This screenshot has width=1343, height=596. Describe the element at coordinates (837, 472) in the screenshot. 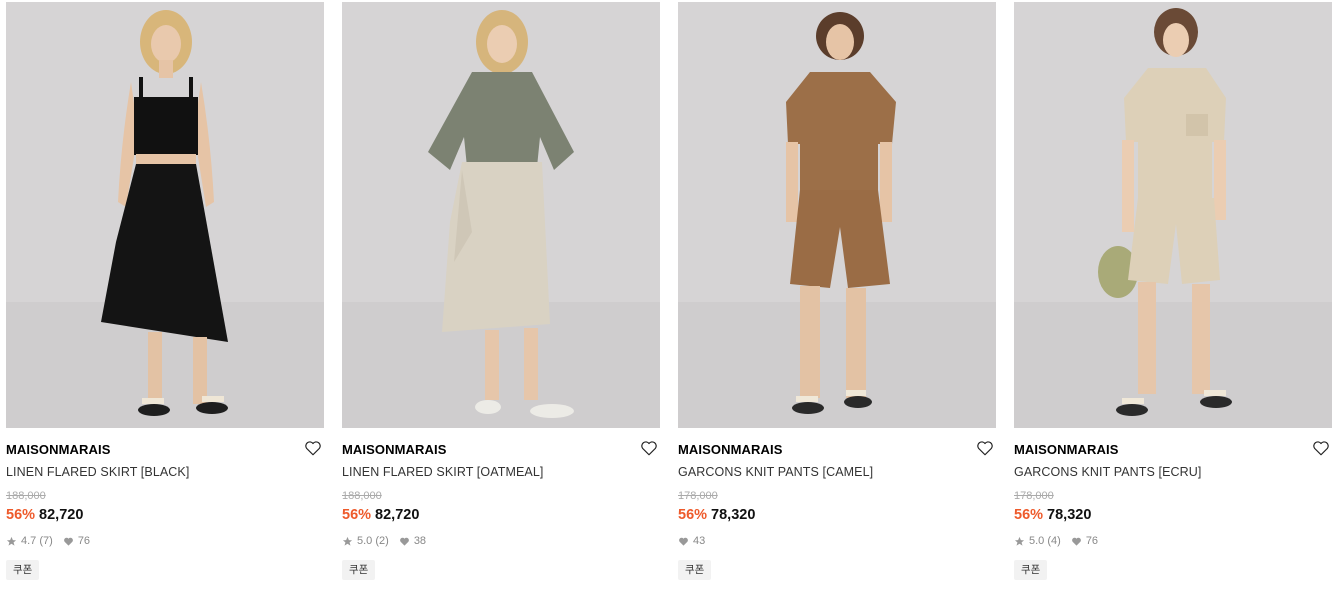

I see `product-name: GARCONS KNIT PANTS [CAMEL]` at that location.